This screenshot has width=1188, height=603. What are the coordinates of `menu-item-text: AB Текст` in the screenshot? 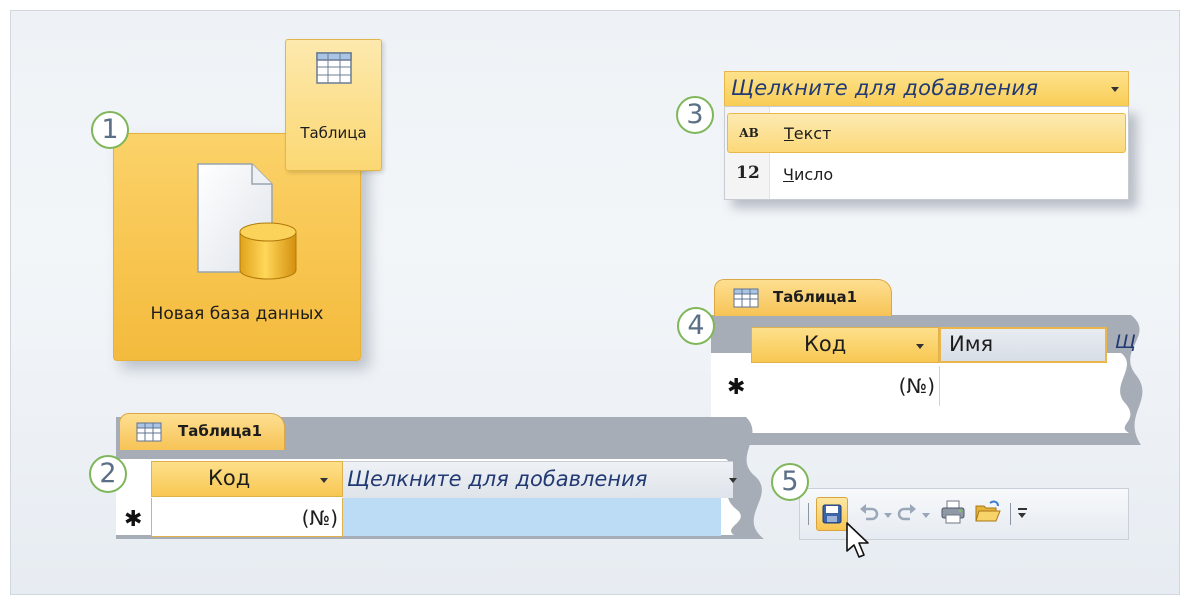 It's located at (926, 133).